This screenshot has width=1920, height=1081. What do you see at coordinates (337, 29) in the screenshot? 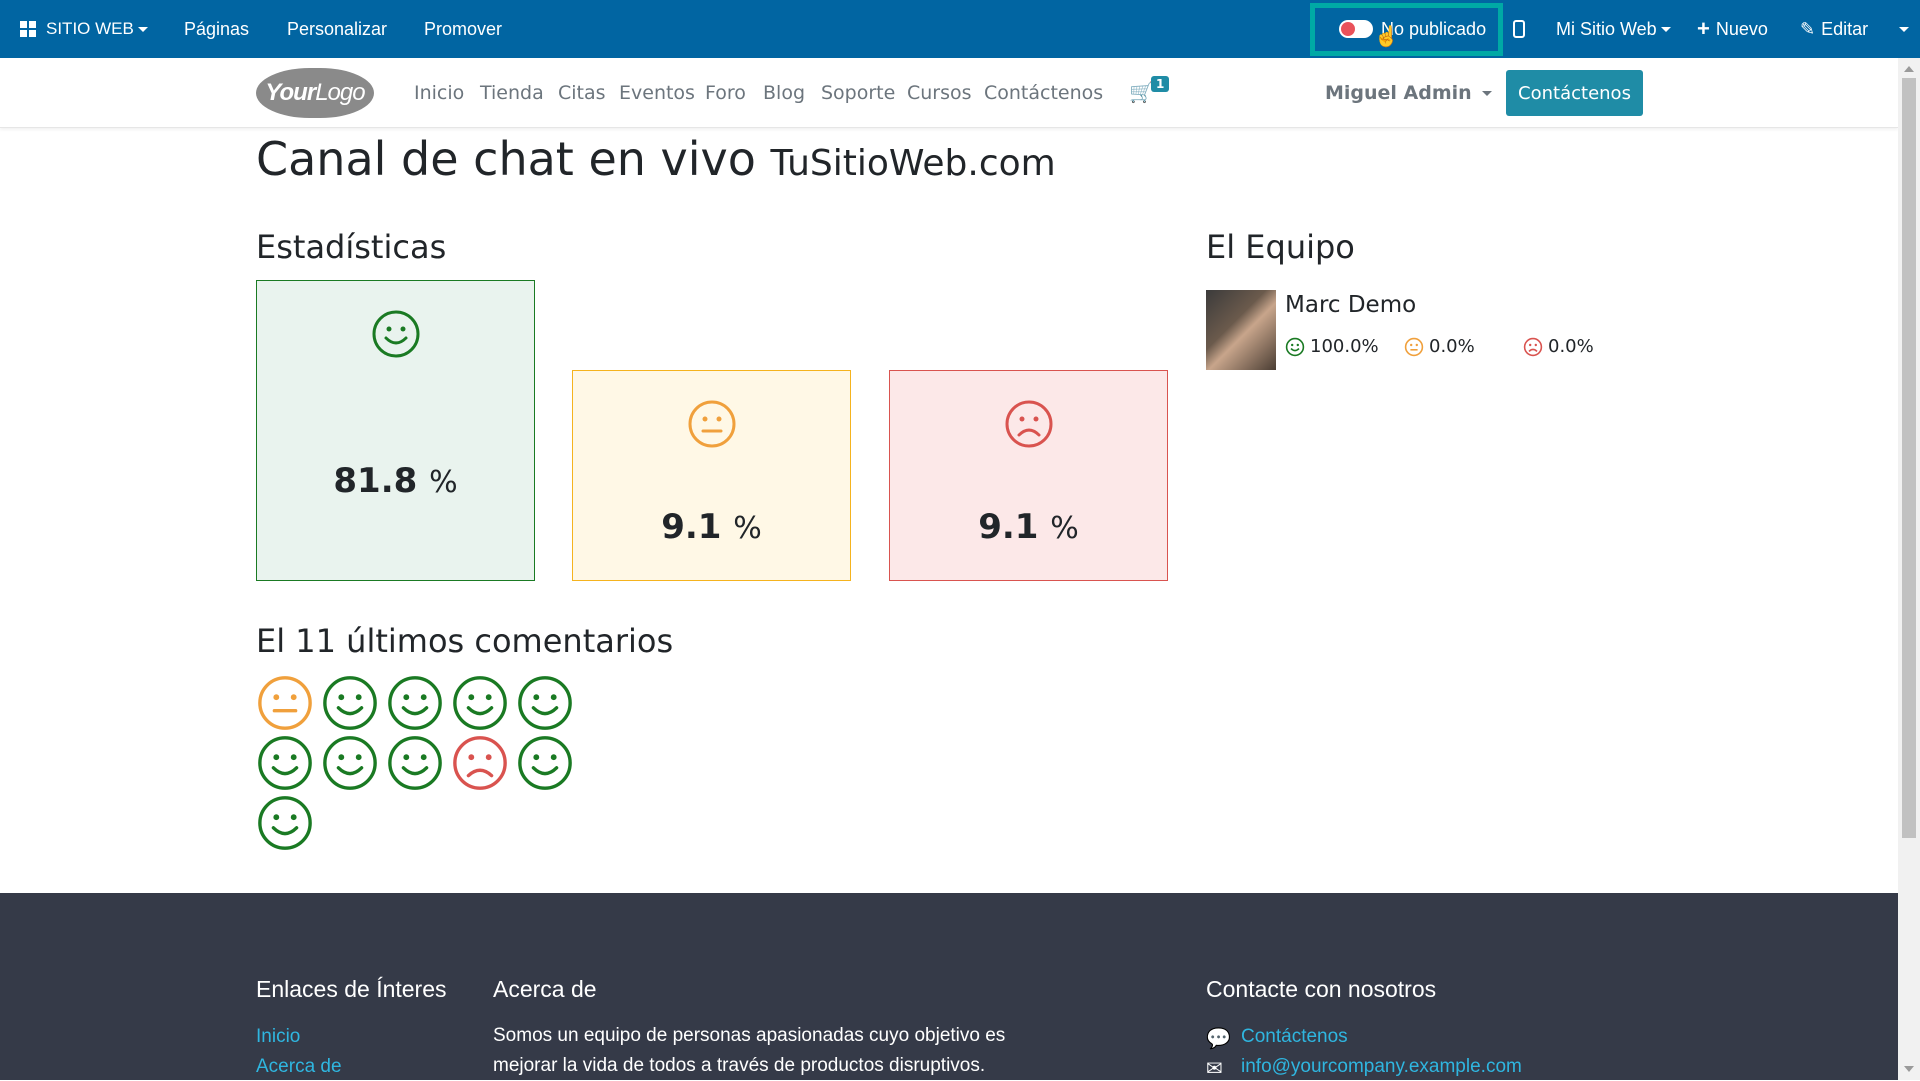
I see `customize-menu: Personalizar` at bounding box center [337, 29].